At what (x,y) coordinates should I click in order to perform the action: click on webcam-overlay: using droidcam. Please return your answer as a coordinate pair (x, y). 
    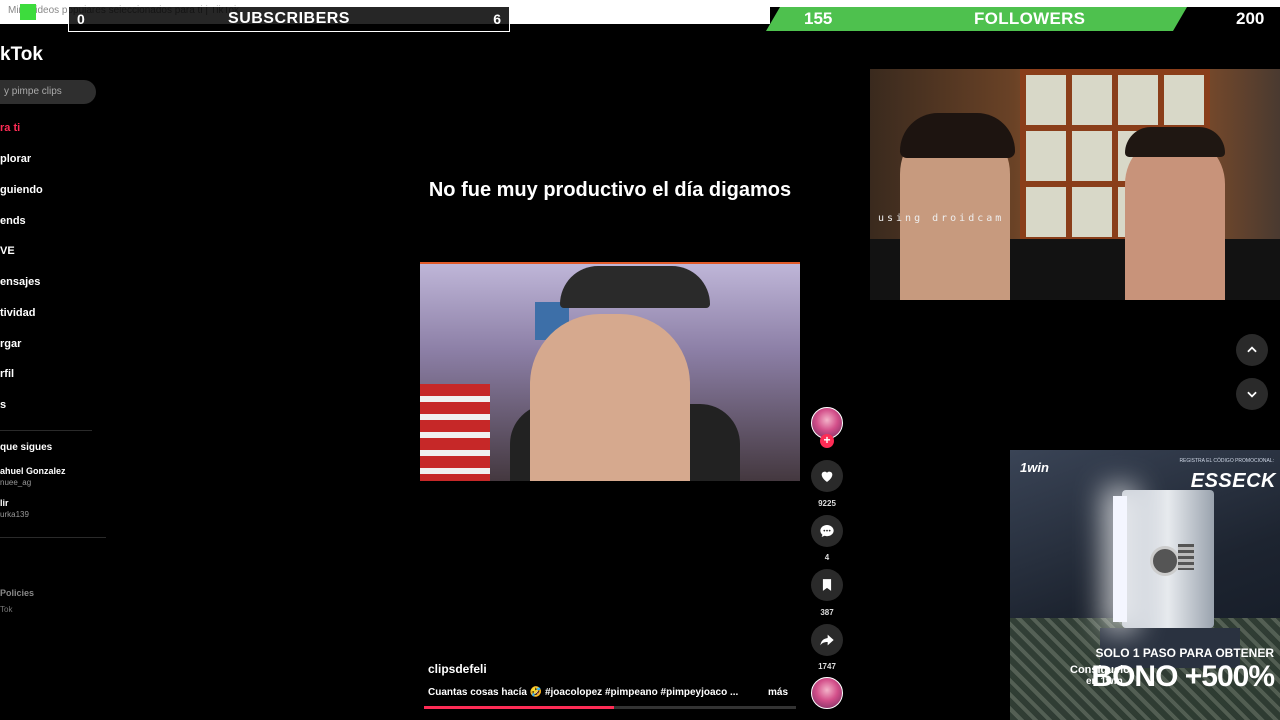
    Looking at the image, I should click on (1075, 184).